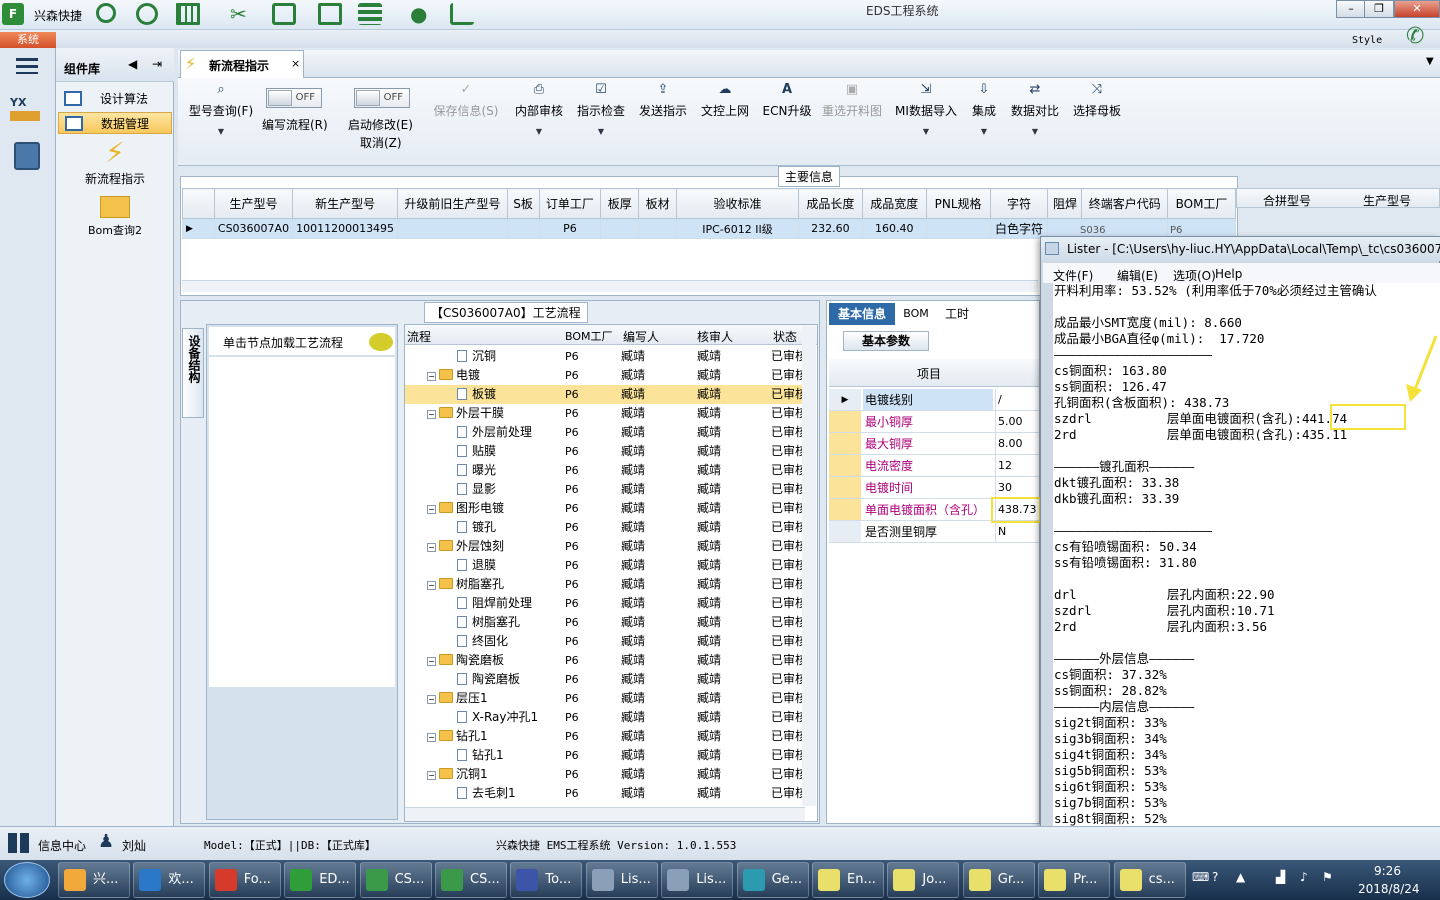  Describe the element at coordinates (1389, 889) in the screenshot. I see `clock-date: 2018/8/24` at that location.